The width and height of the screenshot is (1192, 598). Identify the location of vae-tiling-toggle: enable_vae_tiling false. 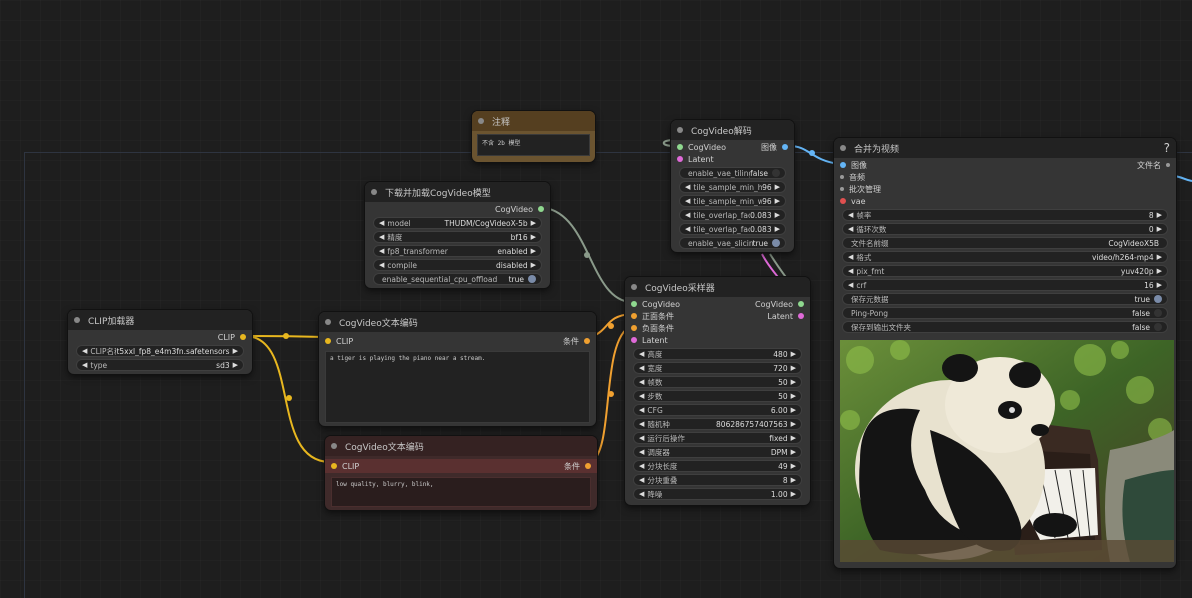
(732, 173).